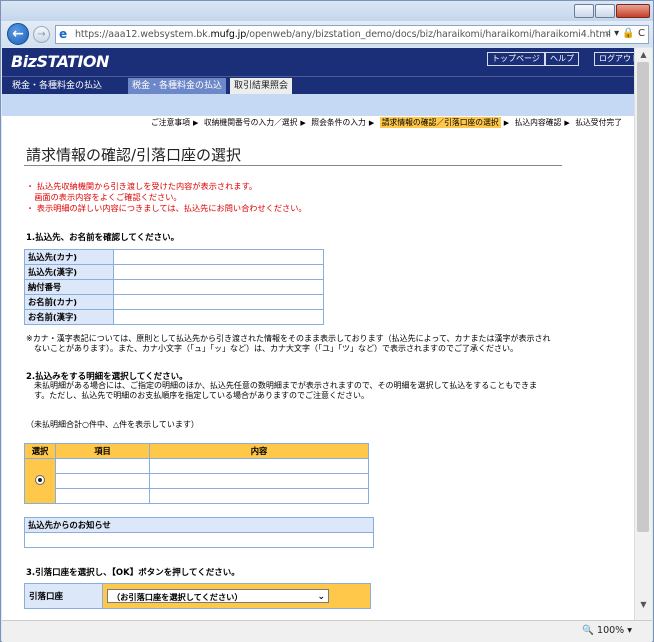 The height and width of the screenshot is (642, 654). Describe the element at coordinates (102, 451) in the screenshot. I see `col-item-header: 項目` at that location.